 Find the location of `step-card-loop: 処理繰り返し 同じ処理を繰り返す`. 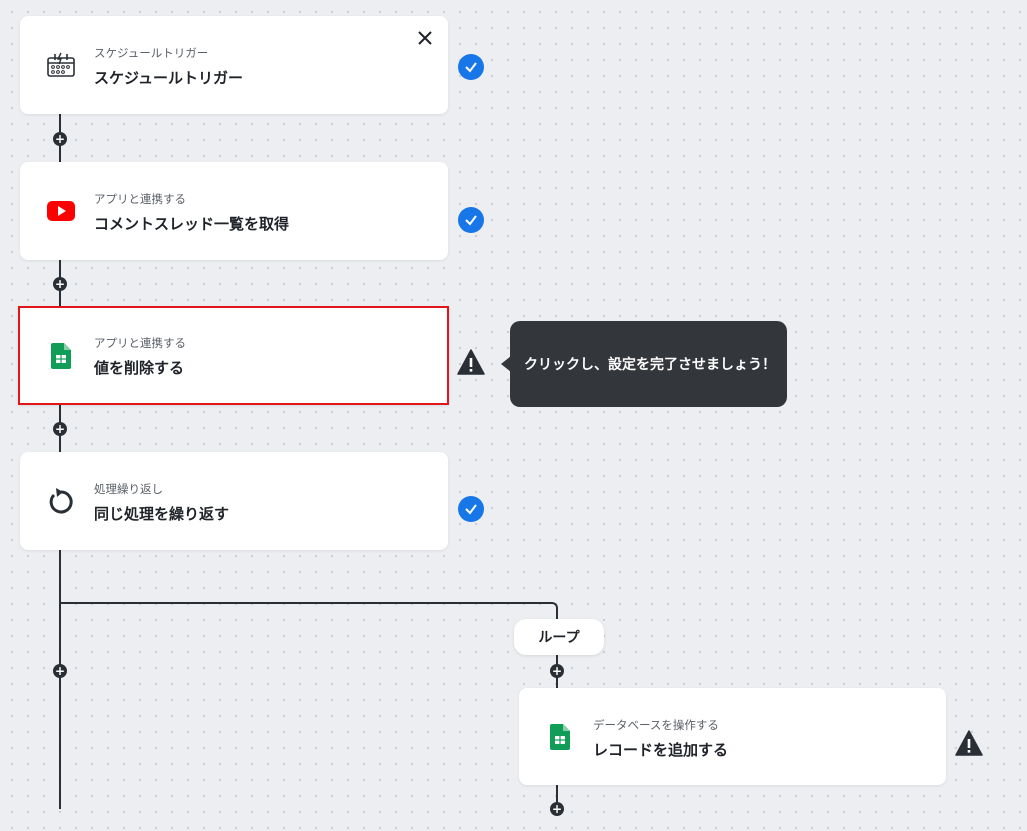

step-card-loop: 処理繰り返し 同じ処理を繰り返す is located at coordinates (234, 501).